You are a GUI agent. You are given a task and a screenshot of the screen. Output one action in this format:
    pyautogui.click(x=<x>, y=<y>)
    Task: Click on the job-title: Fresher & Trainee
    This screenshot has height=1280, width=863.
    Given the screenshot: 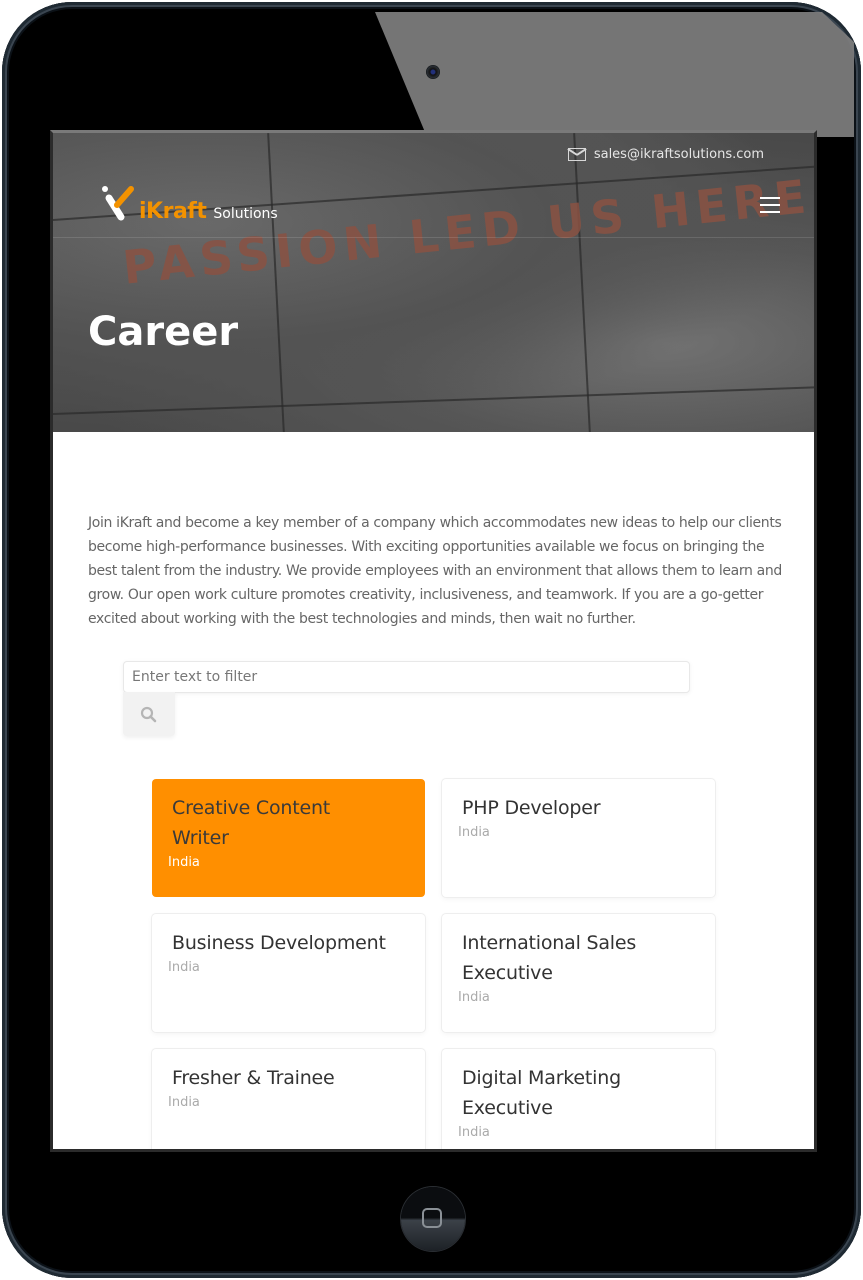 What is the action you would take?
    pyautogui.click(x=253, y=1078)
    